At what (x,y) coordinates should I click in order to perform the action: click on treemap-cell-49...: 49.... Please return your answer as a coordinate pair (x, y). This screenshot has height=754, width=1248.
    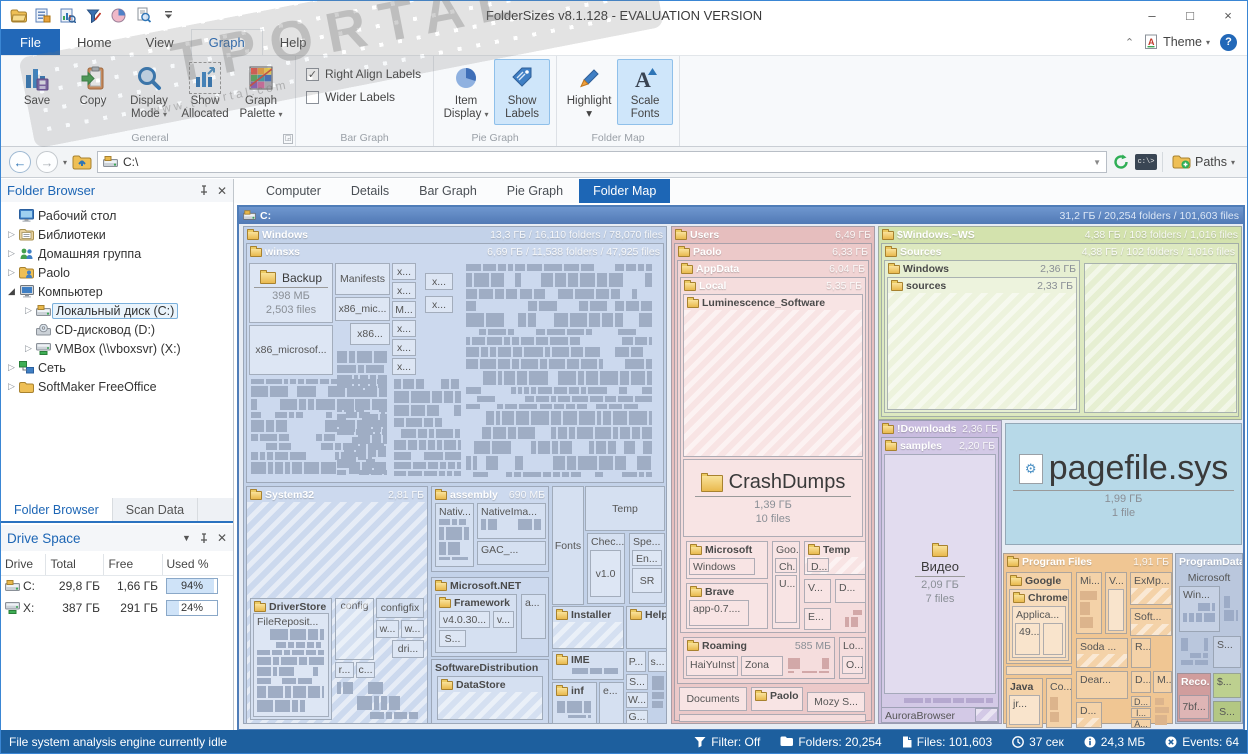
    Looking at the image, I should click on (1027, 639).